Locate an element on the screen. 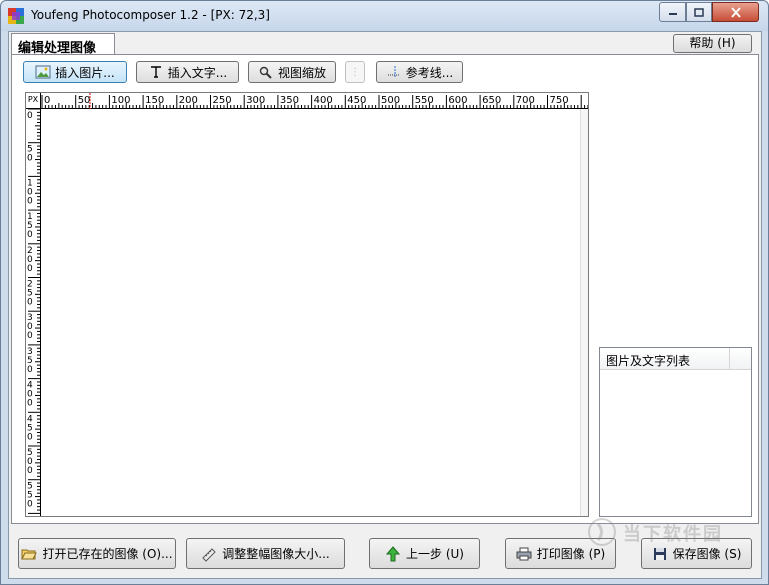 The width and height of the screenshot is (769, 585). watermark-logo-icon is located at coordinates (602, 532).